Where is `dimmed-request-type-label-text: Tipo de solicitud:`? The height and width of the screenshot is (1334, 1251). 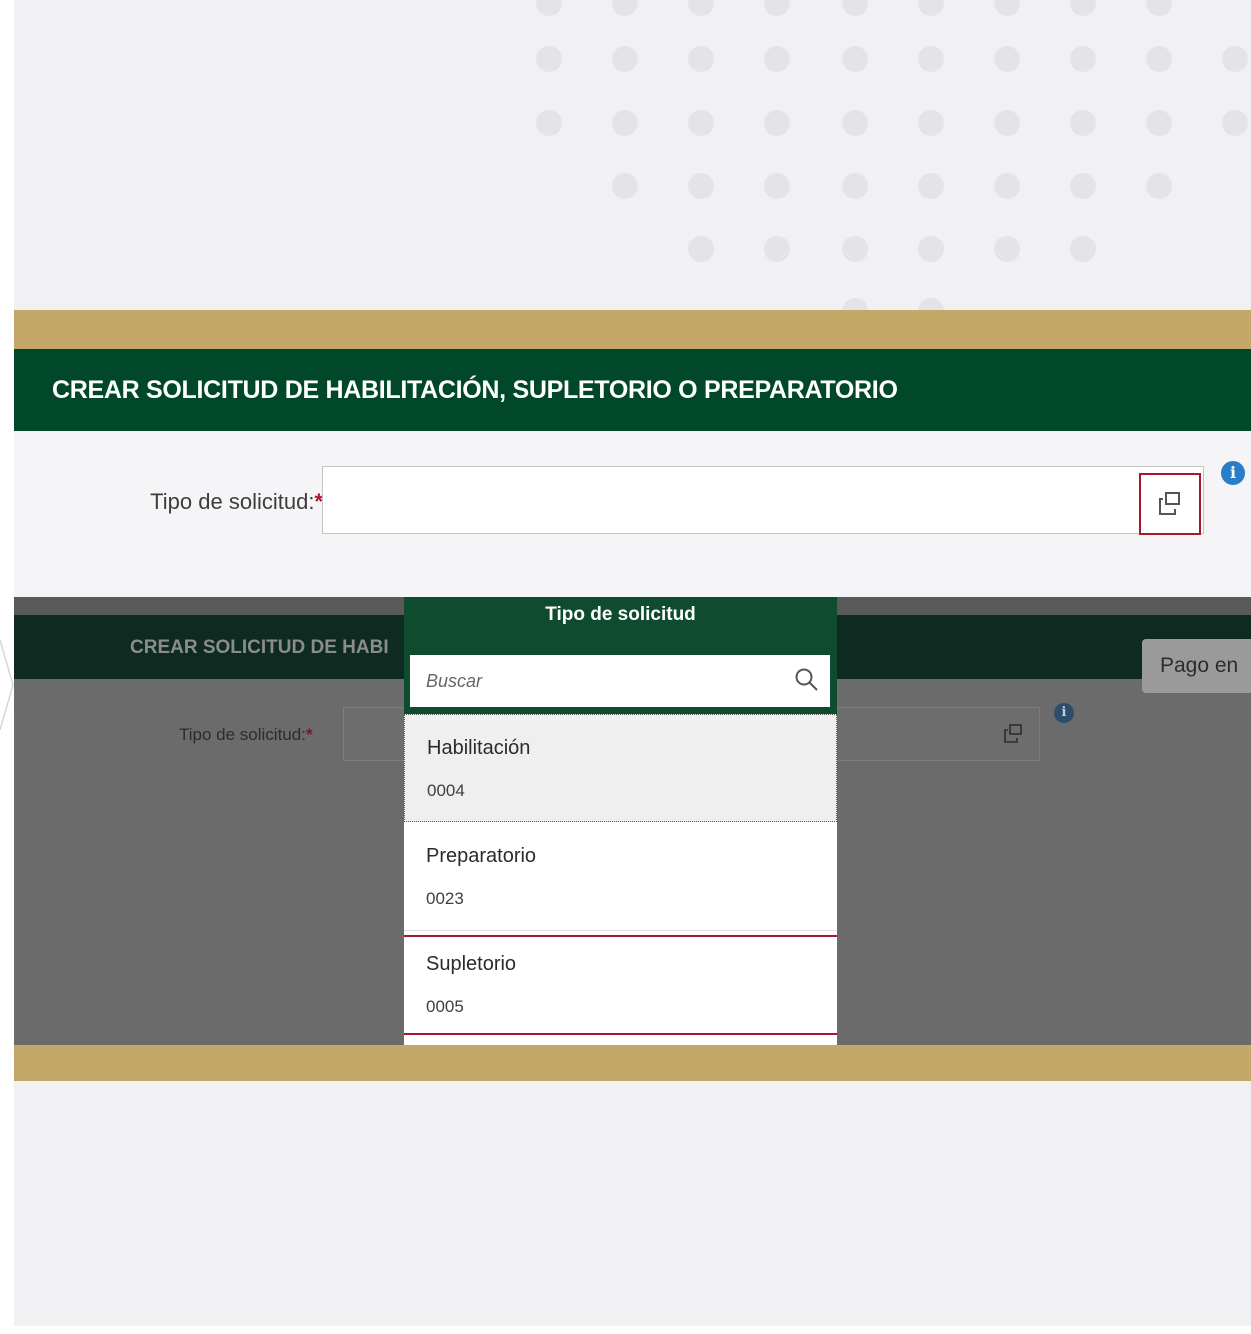 dimmed-request-type-label-text: Tipo de solicitud: is located at coordinates (242, 734).